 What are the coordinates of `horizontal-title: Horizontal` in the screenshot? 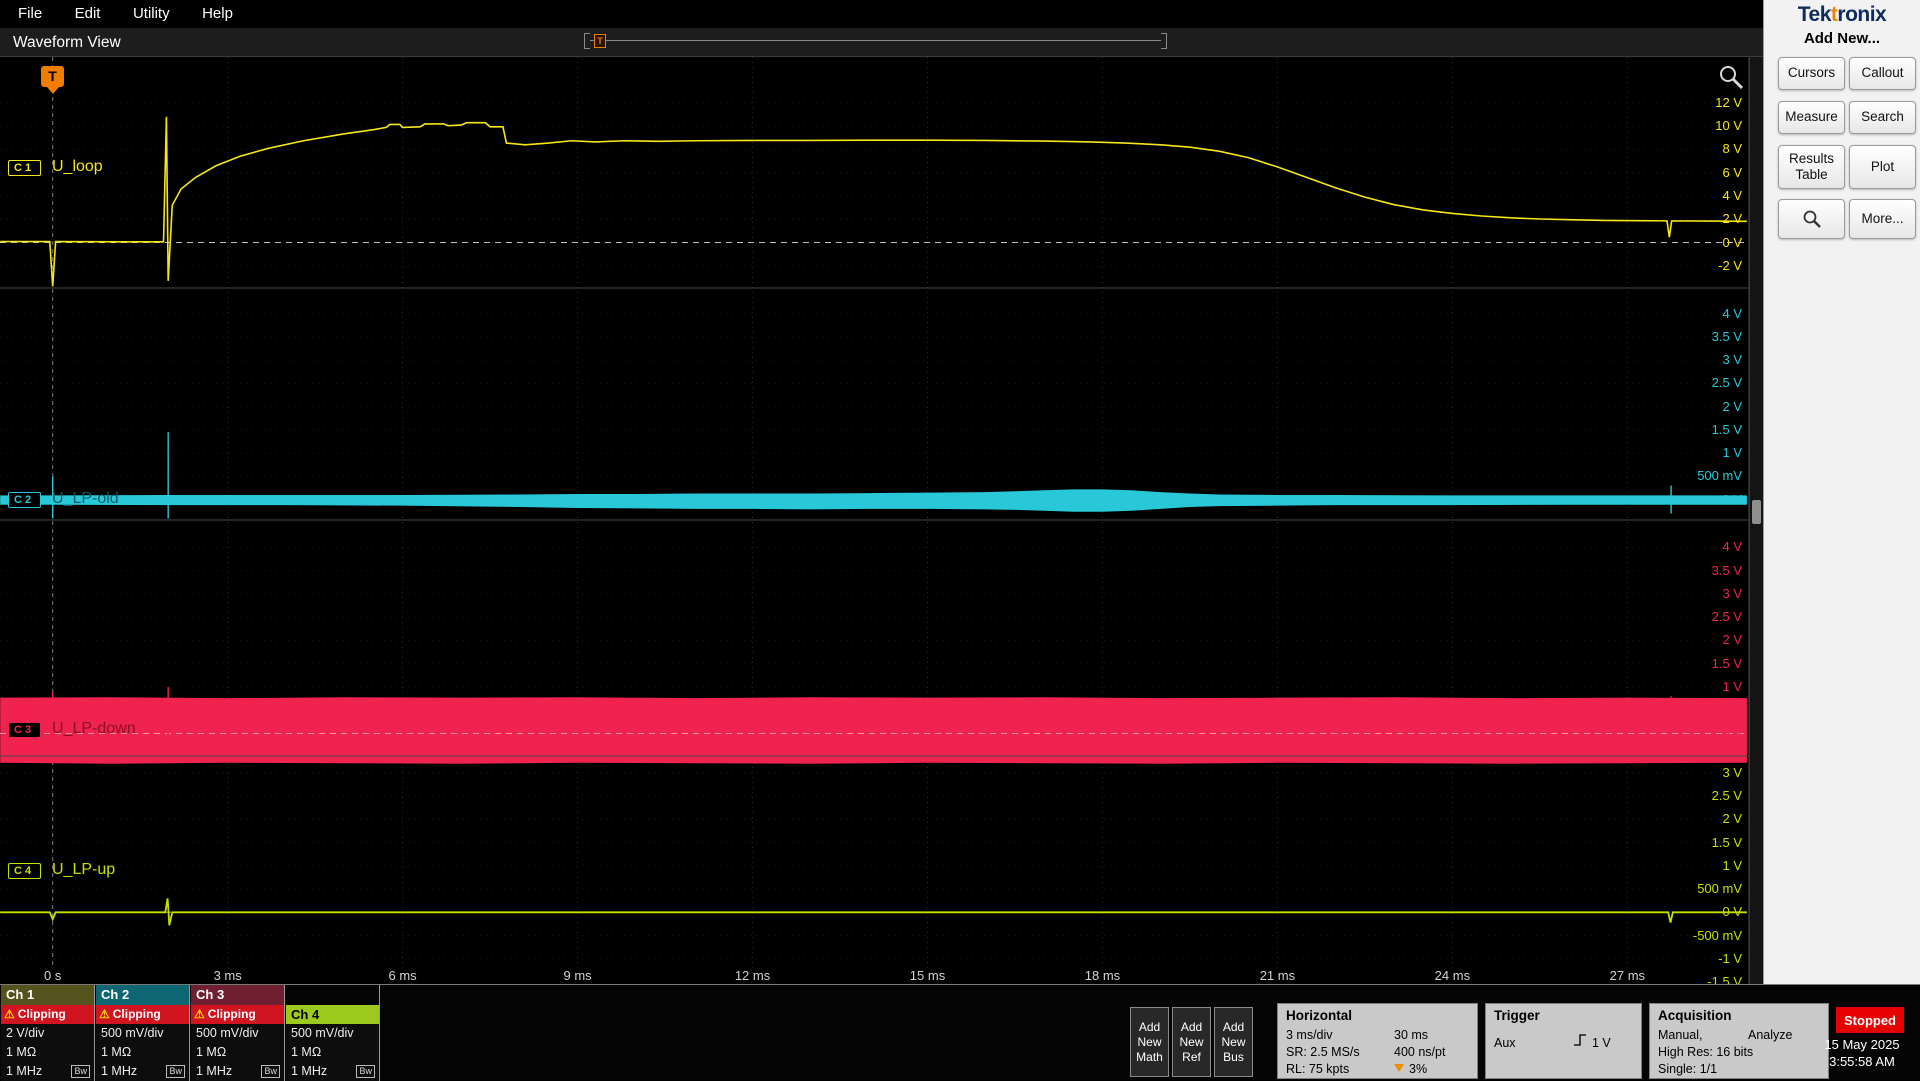 It's located at (1319, 1015).